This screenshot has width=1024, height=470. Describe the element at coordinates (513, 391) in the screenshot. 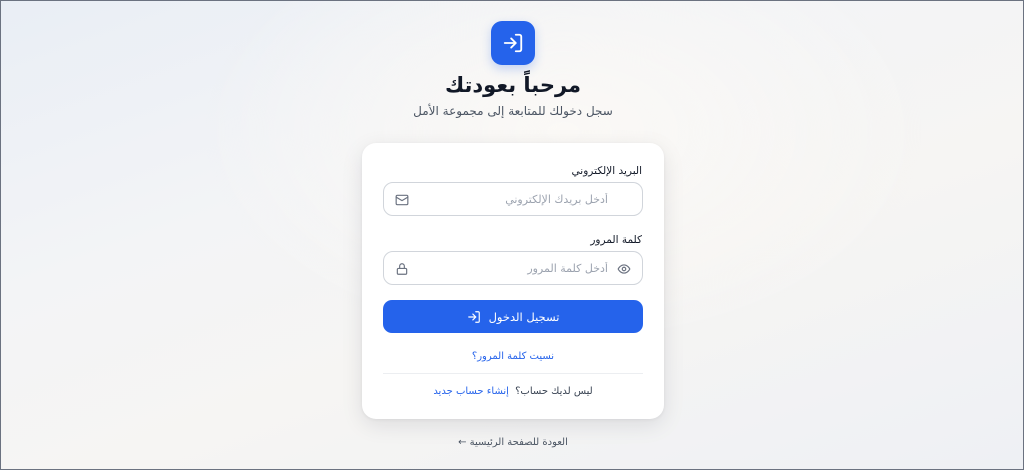

I see `signup-row: ليس لديك حساب؟ إنشاء حساب جديد` at that location.